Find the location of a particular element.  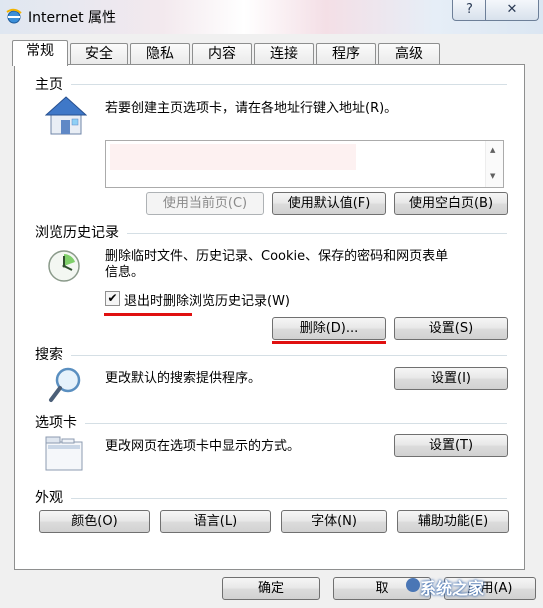

delete-on-exit-checkbox: ✔ is located at coordinates (112, 298).